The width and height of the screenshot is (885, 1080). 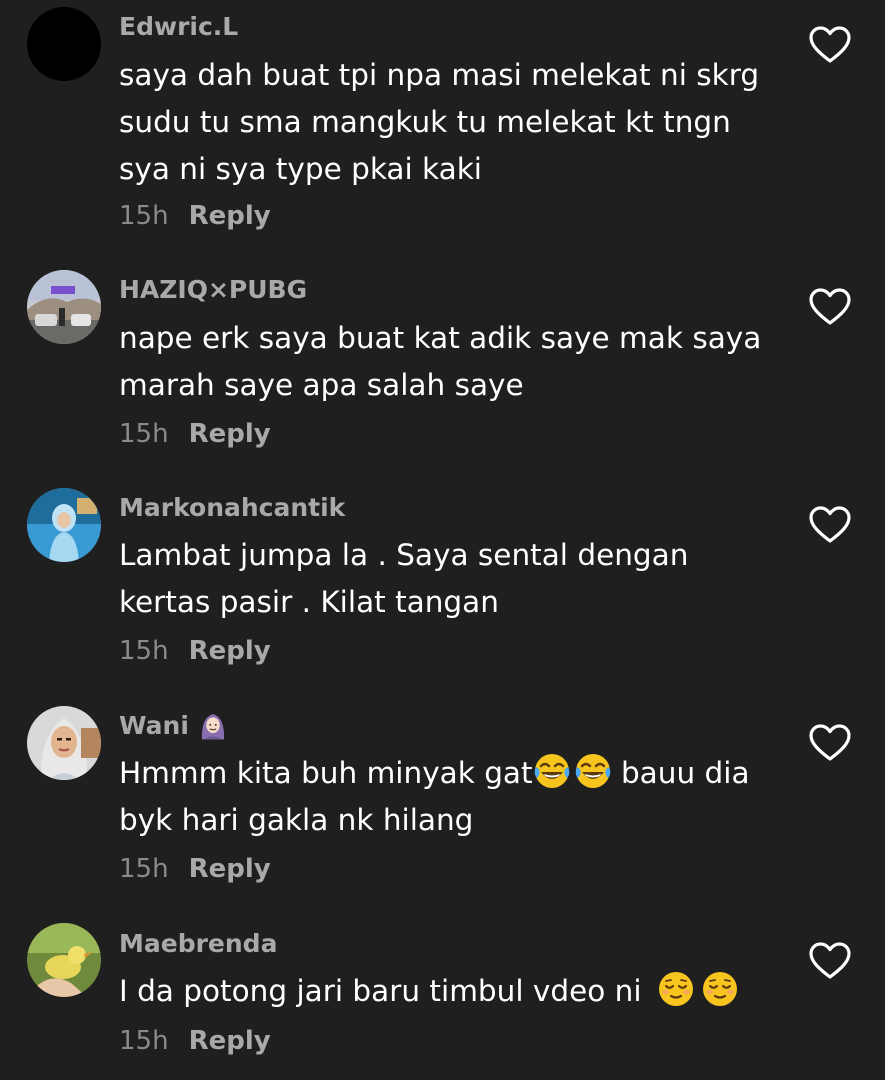 What do you see at coordinates (300, 169) in the screenshot?
I see `comment-text-line: sya ni sya type pkai kaki` at bounding box center [300, 169].